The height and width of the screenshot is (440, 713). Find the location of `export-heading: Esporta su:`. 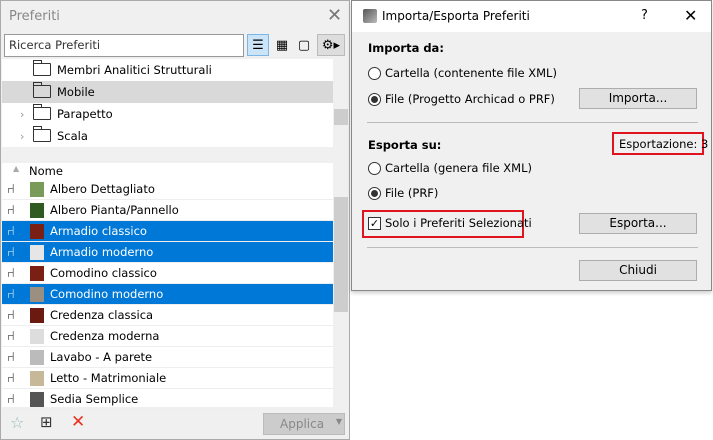

export-heading: Esporta su: is located at coordinates (405, 145).